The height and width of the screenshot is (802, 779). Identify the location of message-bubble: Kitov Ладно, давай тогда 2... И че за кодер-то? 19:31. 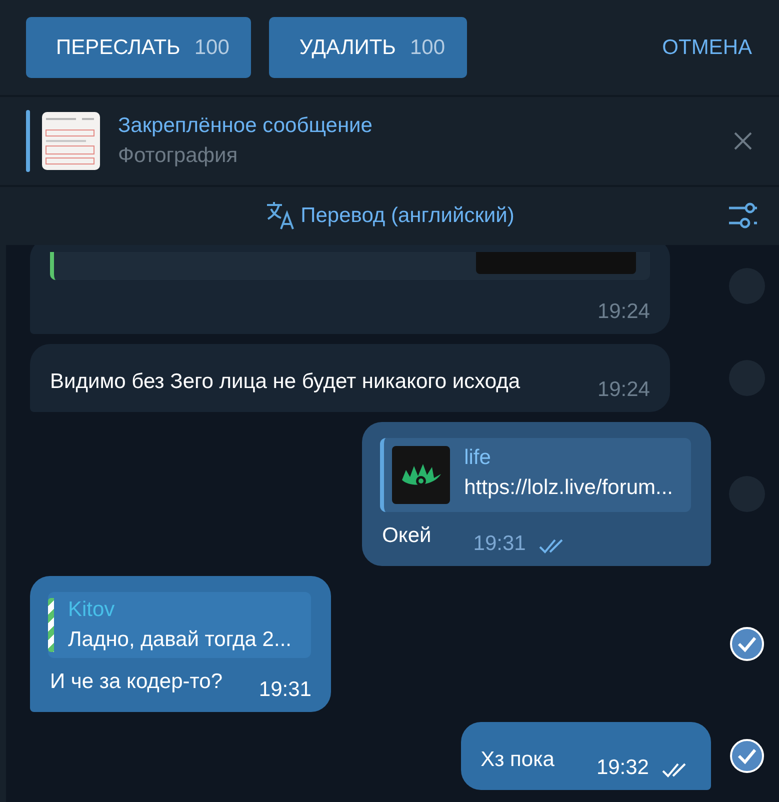
(181, 644).